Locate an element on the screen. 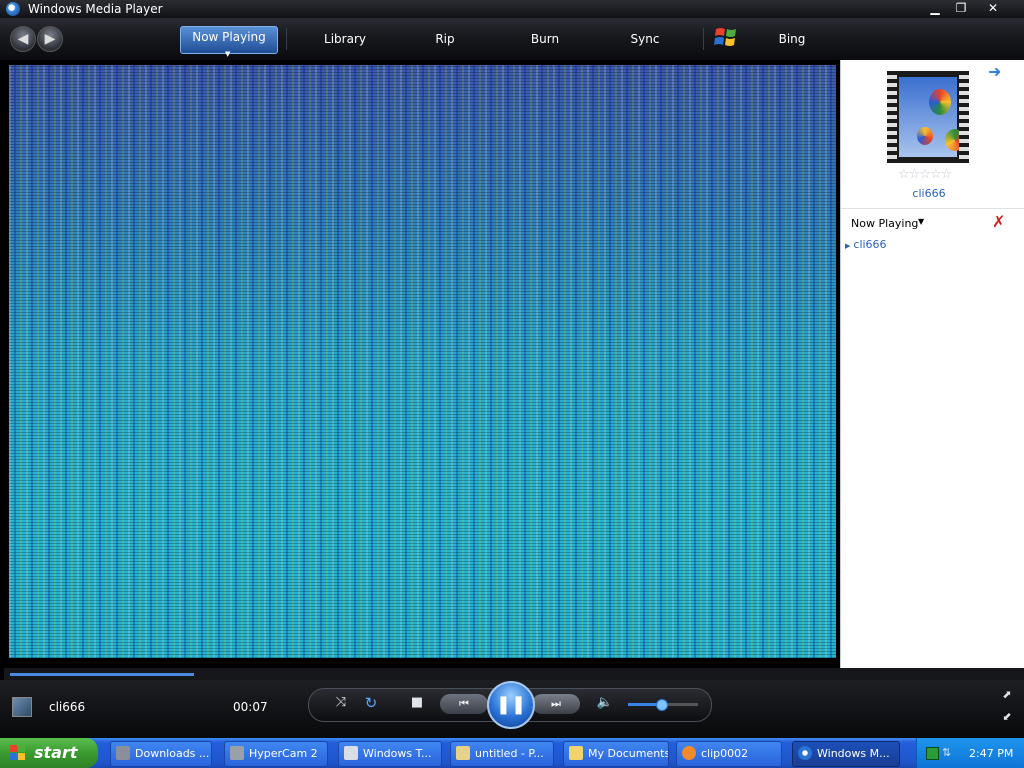 The image size is (1024, 768). forward-button: ▶ is located at coordinates (50, 39).